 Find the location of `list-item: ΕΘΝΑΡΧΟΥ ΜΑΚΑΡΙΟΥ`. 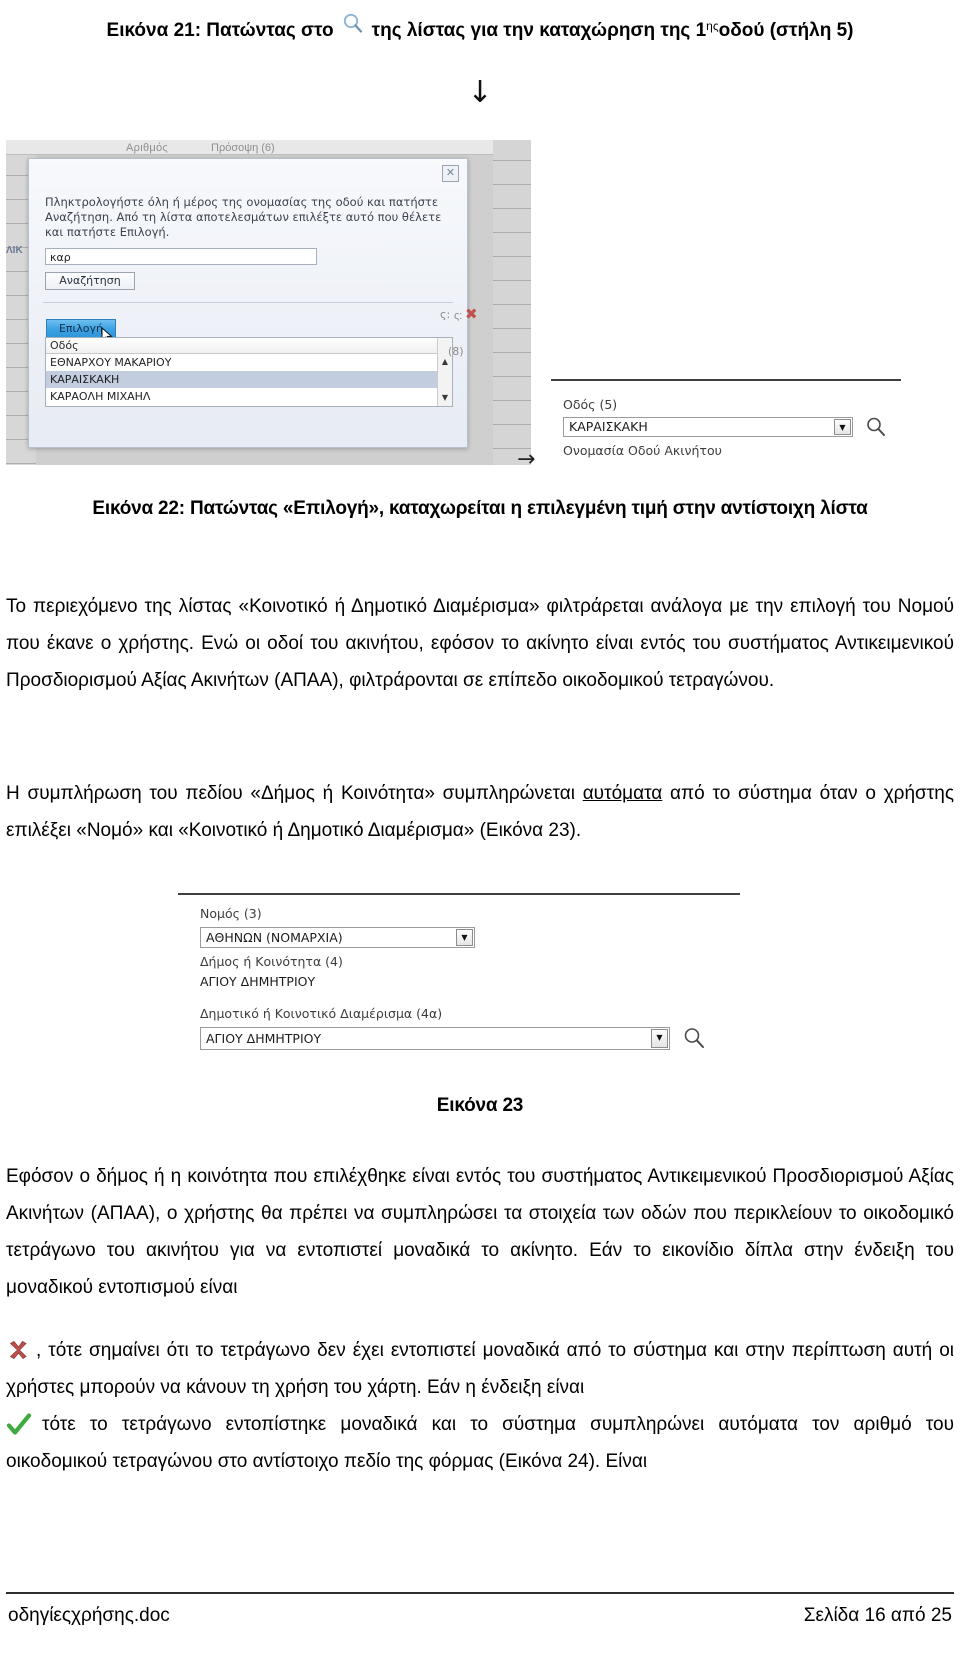

list-item: ΕΘΝΑΡΧΟΥ ΜΑΚΑΡΙΟΥ is located at coordinates (249, 362).